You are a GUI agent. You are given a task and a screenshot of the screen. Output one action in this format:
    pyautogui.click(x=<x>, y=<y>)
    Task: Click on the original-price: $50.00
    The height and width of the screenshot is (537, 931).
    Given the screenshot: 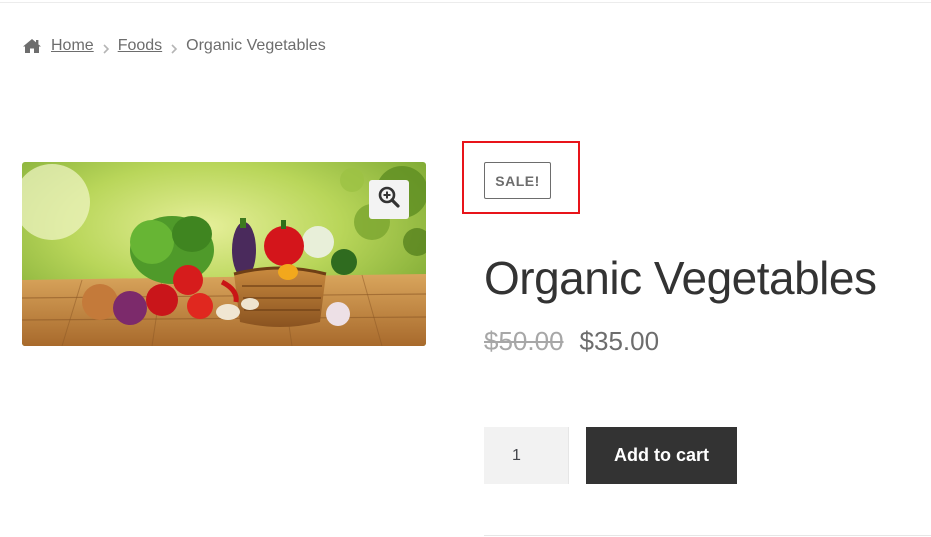 What is the action you would take?
    pyautogui.click(x=524, y=341)
    